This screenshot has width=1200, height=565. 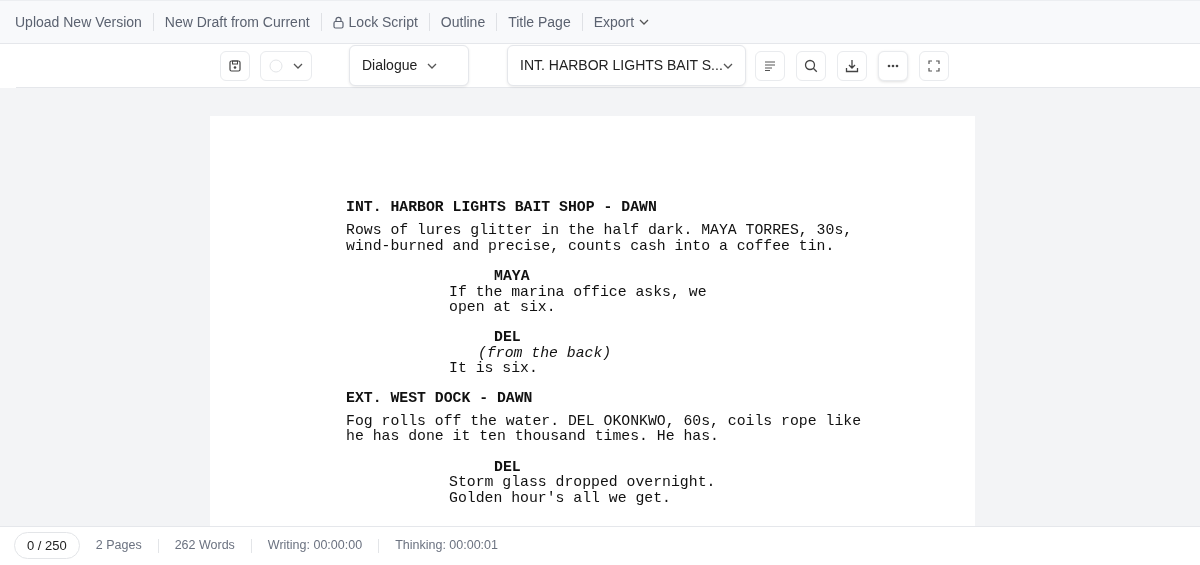 What do you see at coordinates (539, 22) in the screenshot?
I see `menu-item: Title Page` at bounding box center [539, 22].